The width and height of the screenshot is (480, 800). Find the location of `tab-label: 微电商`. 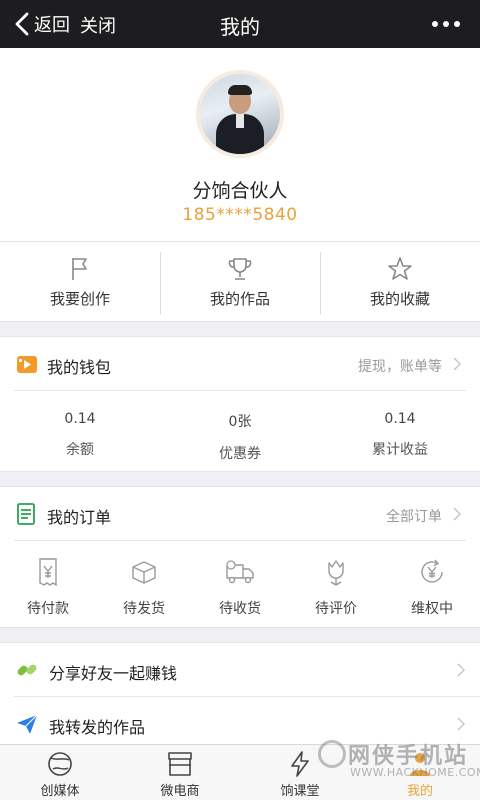

tab-label: 微电商 is located at coordinates (180, 791).